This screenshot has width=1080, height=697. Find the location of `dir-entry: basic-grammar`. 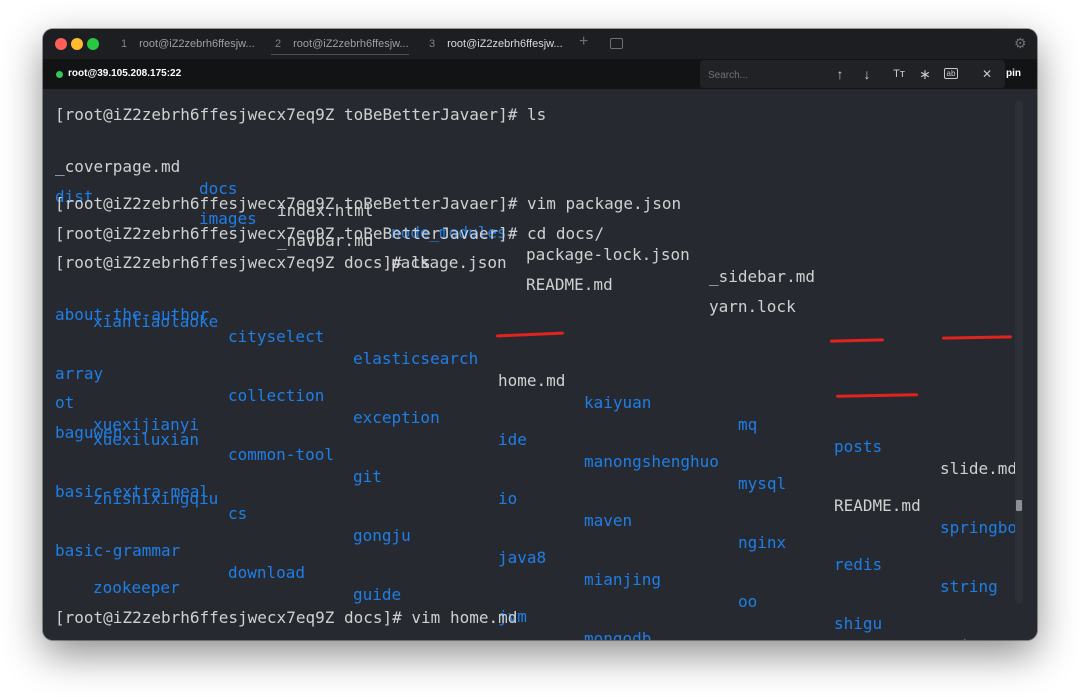

dir-entry: basic-grammar is located at coordinates (118, 550).